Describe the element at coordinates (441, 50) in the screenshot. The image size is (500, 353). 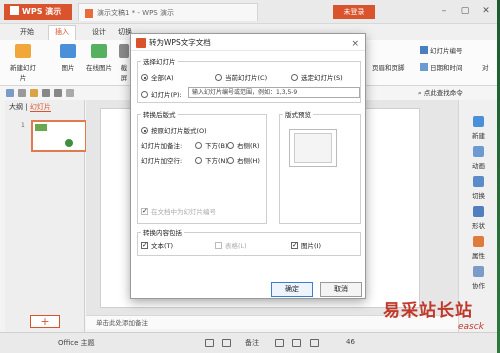
I see `slide-number-button: 幻灯片编号` at that location.